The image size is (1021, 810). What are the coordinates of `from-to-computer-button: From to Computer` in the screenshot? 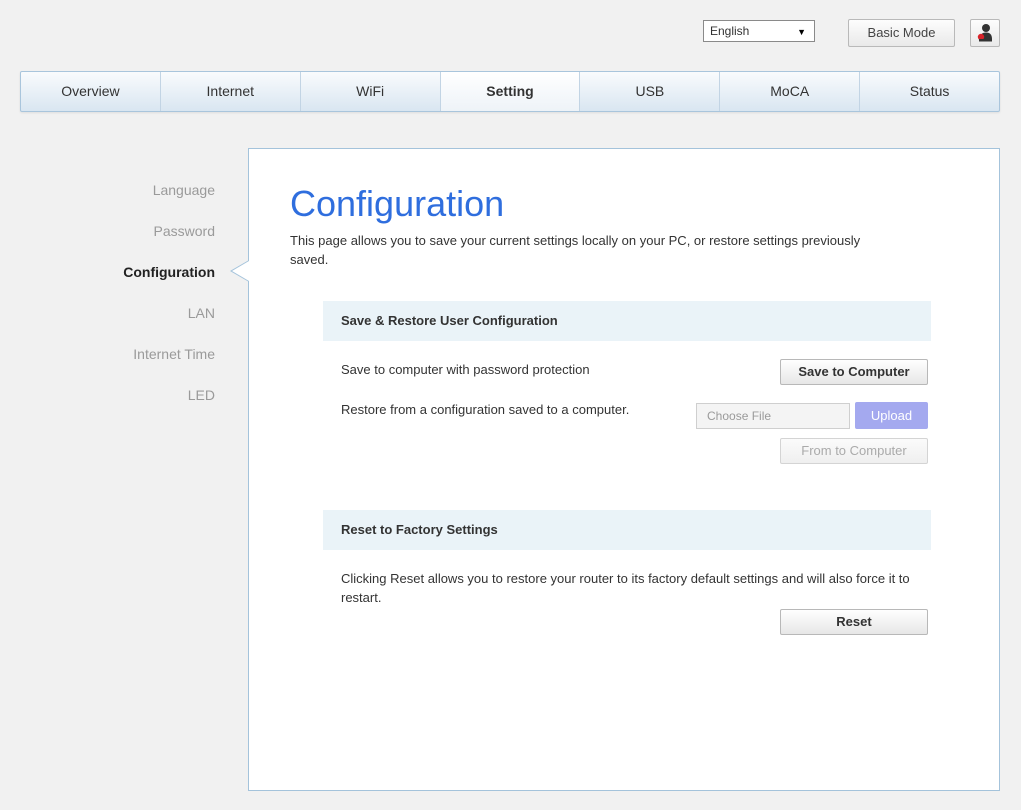 It's located at (854, 451).